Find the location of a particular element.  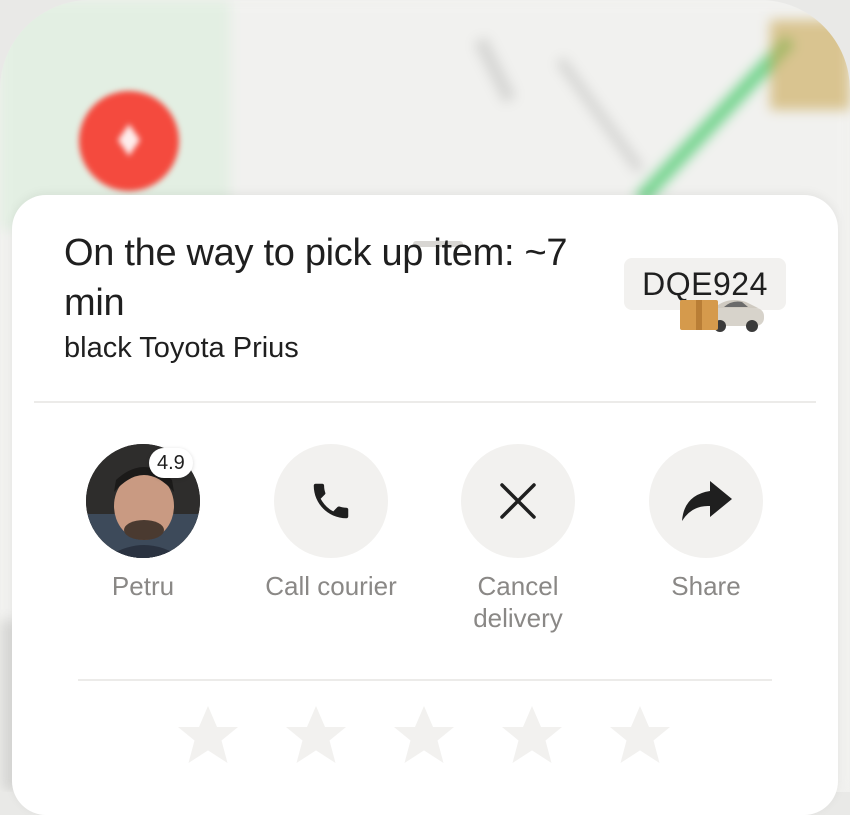

courier-rating-badge: 4.9 is located at coordinates (171, 463).